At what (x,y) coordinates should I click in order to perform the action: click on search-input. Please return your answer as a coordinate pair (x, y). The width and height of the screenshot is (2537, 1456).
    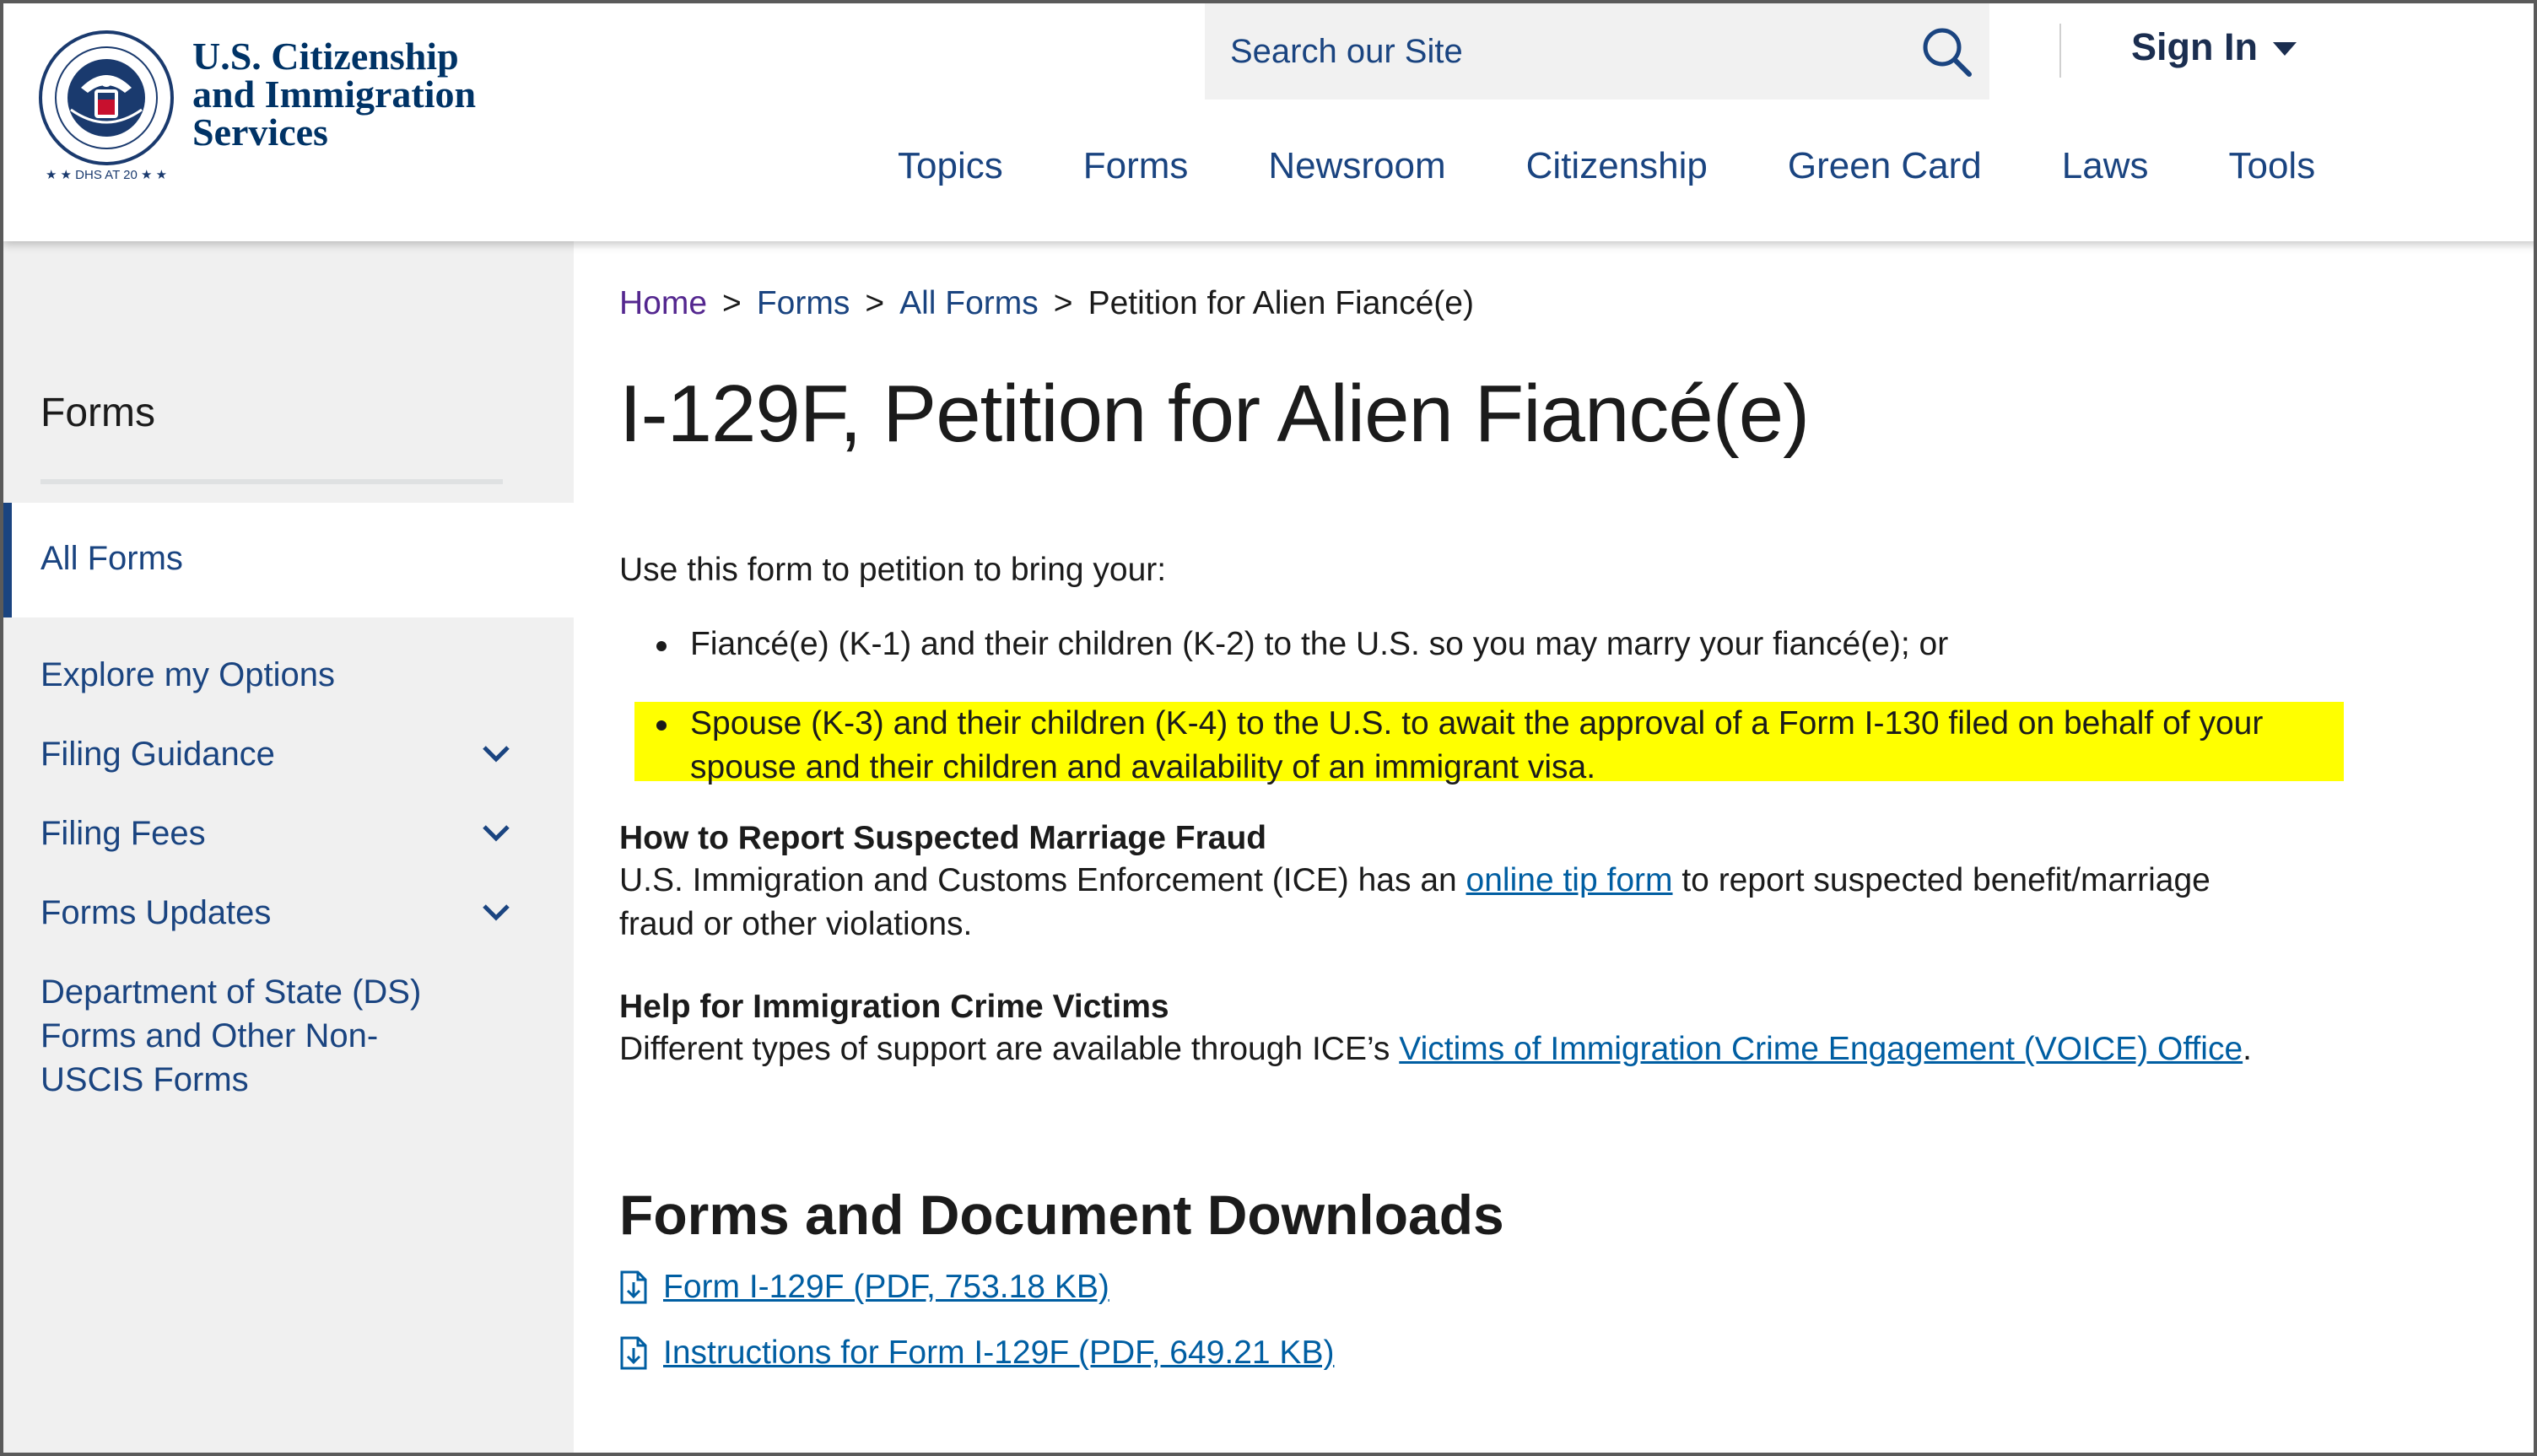
    Looking at the image, I should click on (1559, 52).